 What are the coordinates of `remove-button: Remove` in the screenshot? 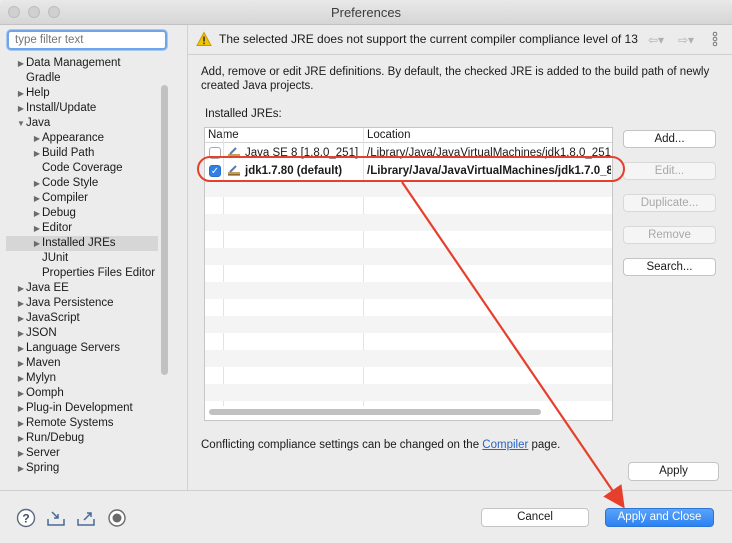 It's located at (669, 235).